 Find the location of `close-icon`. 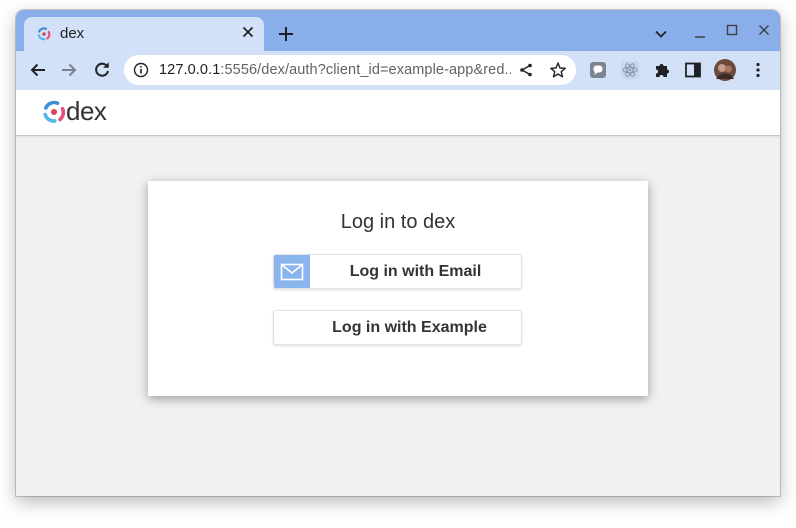

close-icon is located at coordinates (248, 32).